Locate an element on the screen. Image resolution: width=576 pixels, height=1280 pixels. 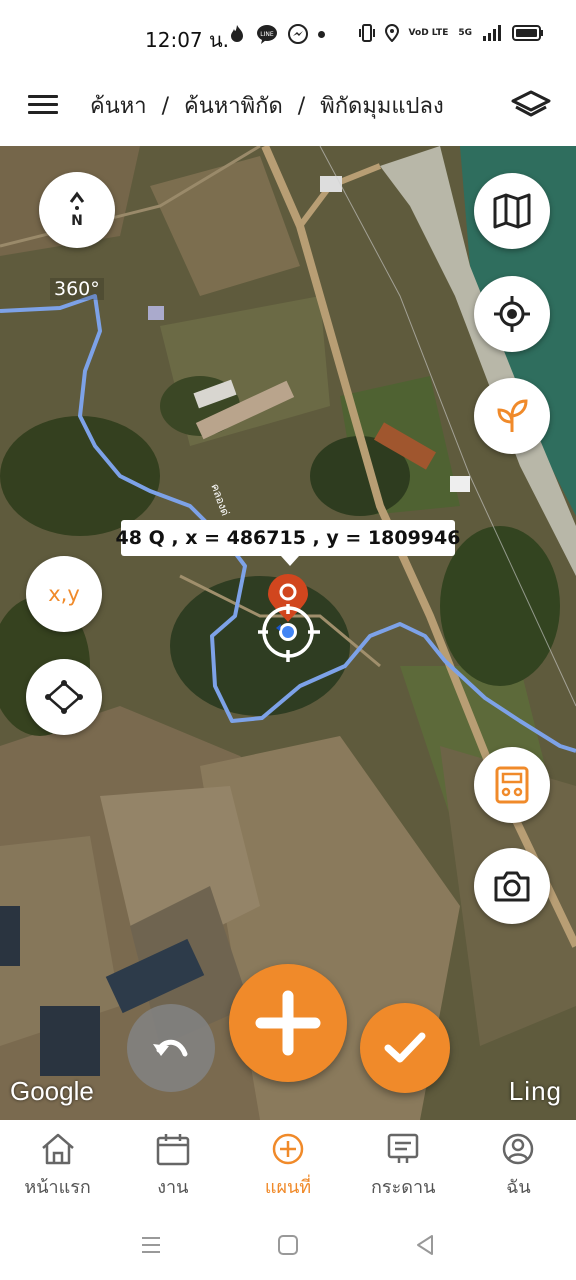
breadcrumb-search: ค้นหา is located at coordinates (118, 106).